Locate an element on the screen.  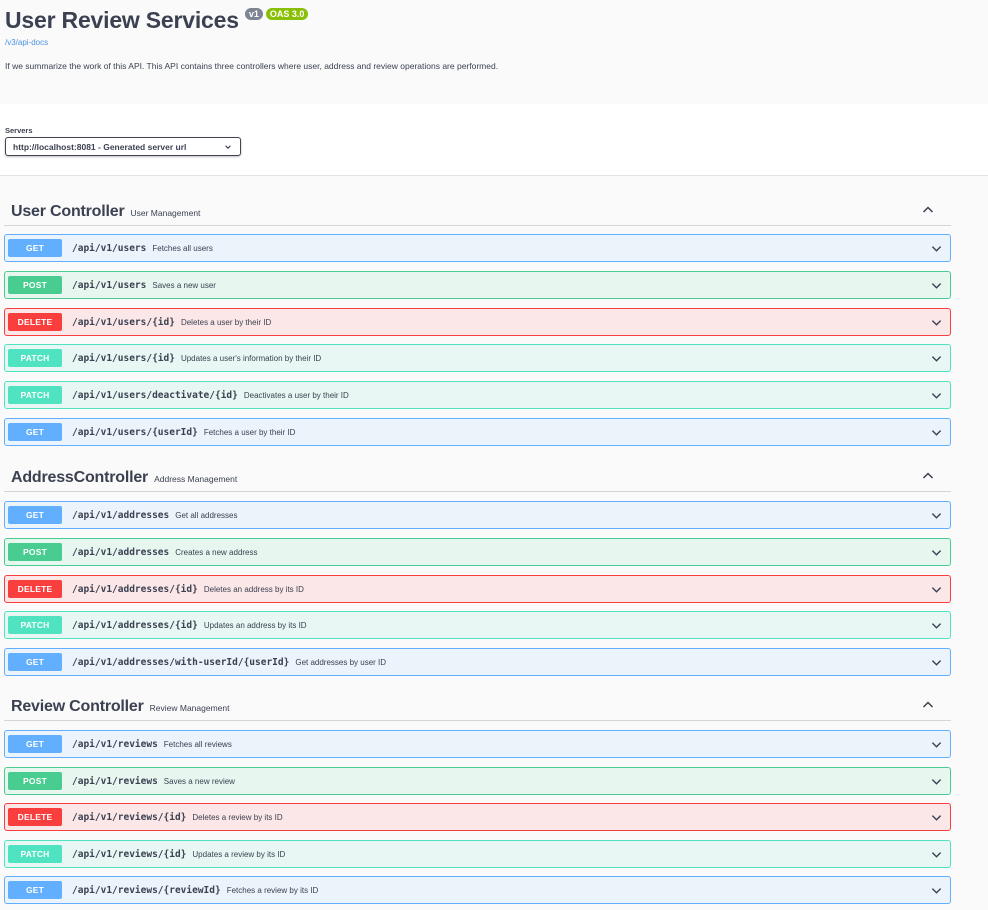
operation-post: POST/api/v1/reviews Saves a new review is located at coordinates (477, 781).